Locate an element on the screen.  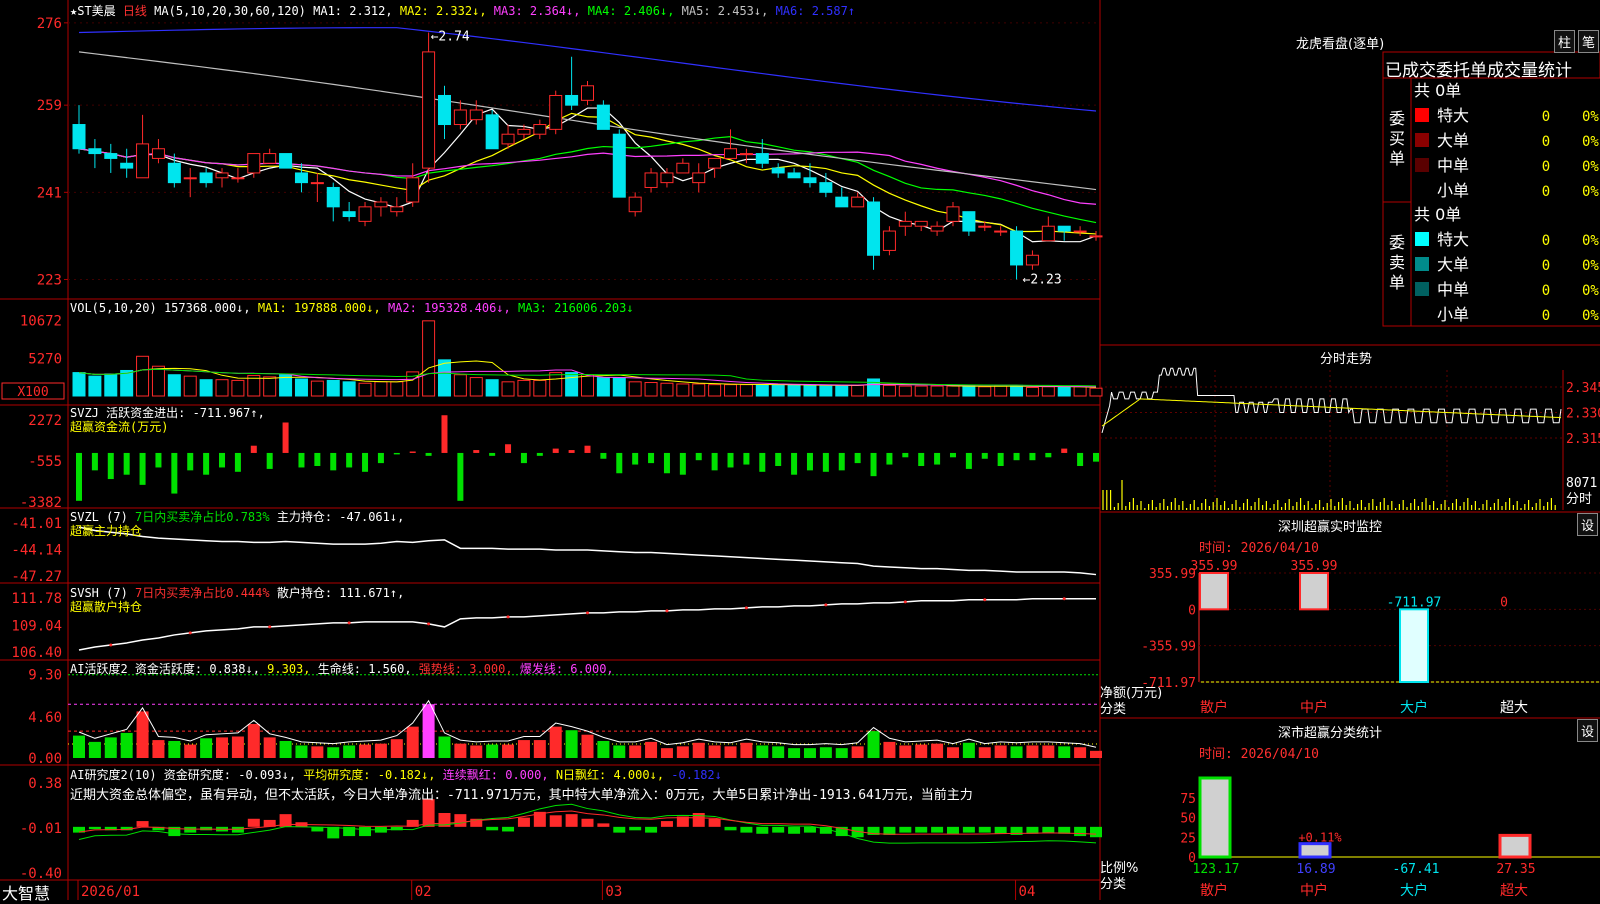
ai1-label2: 9.303, is located at coordinates (289, 669).